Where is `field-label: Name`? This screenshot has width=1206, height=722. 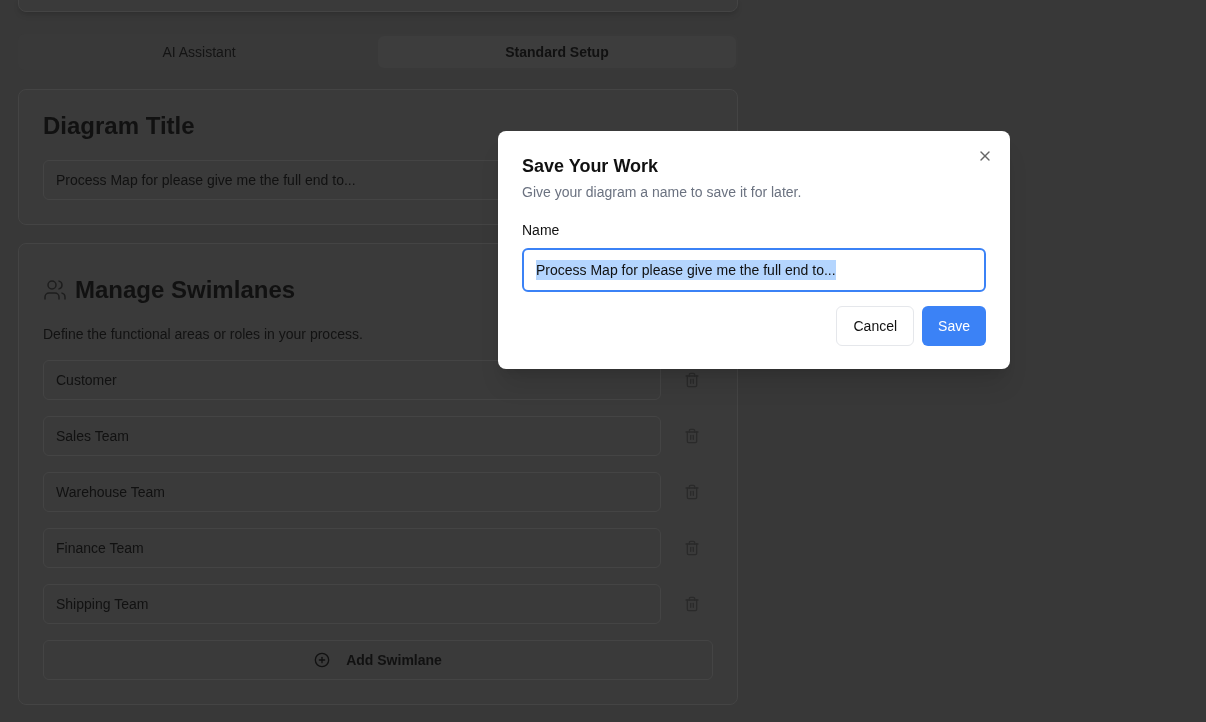 field-label: Name is located at coordinates (541, 230).